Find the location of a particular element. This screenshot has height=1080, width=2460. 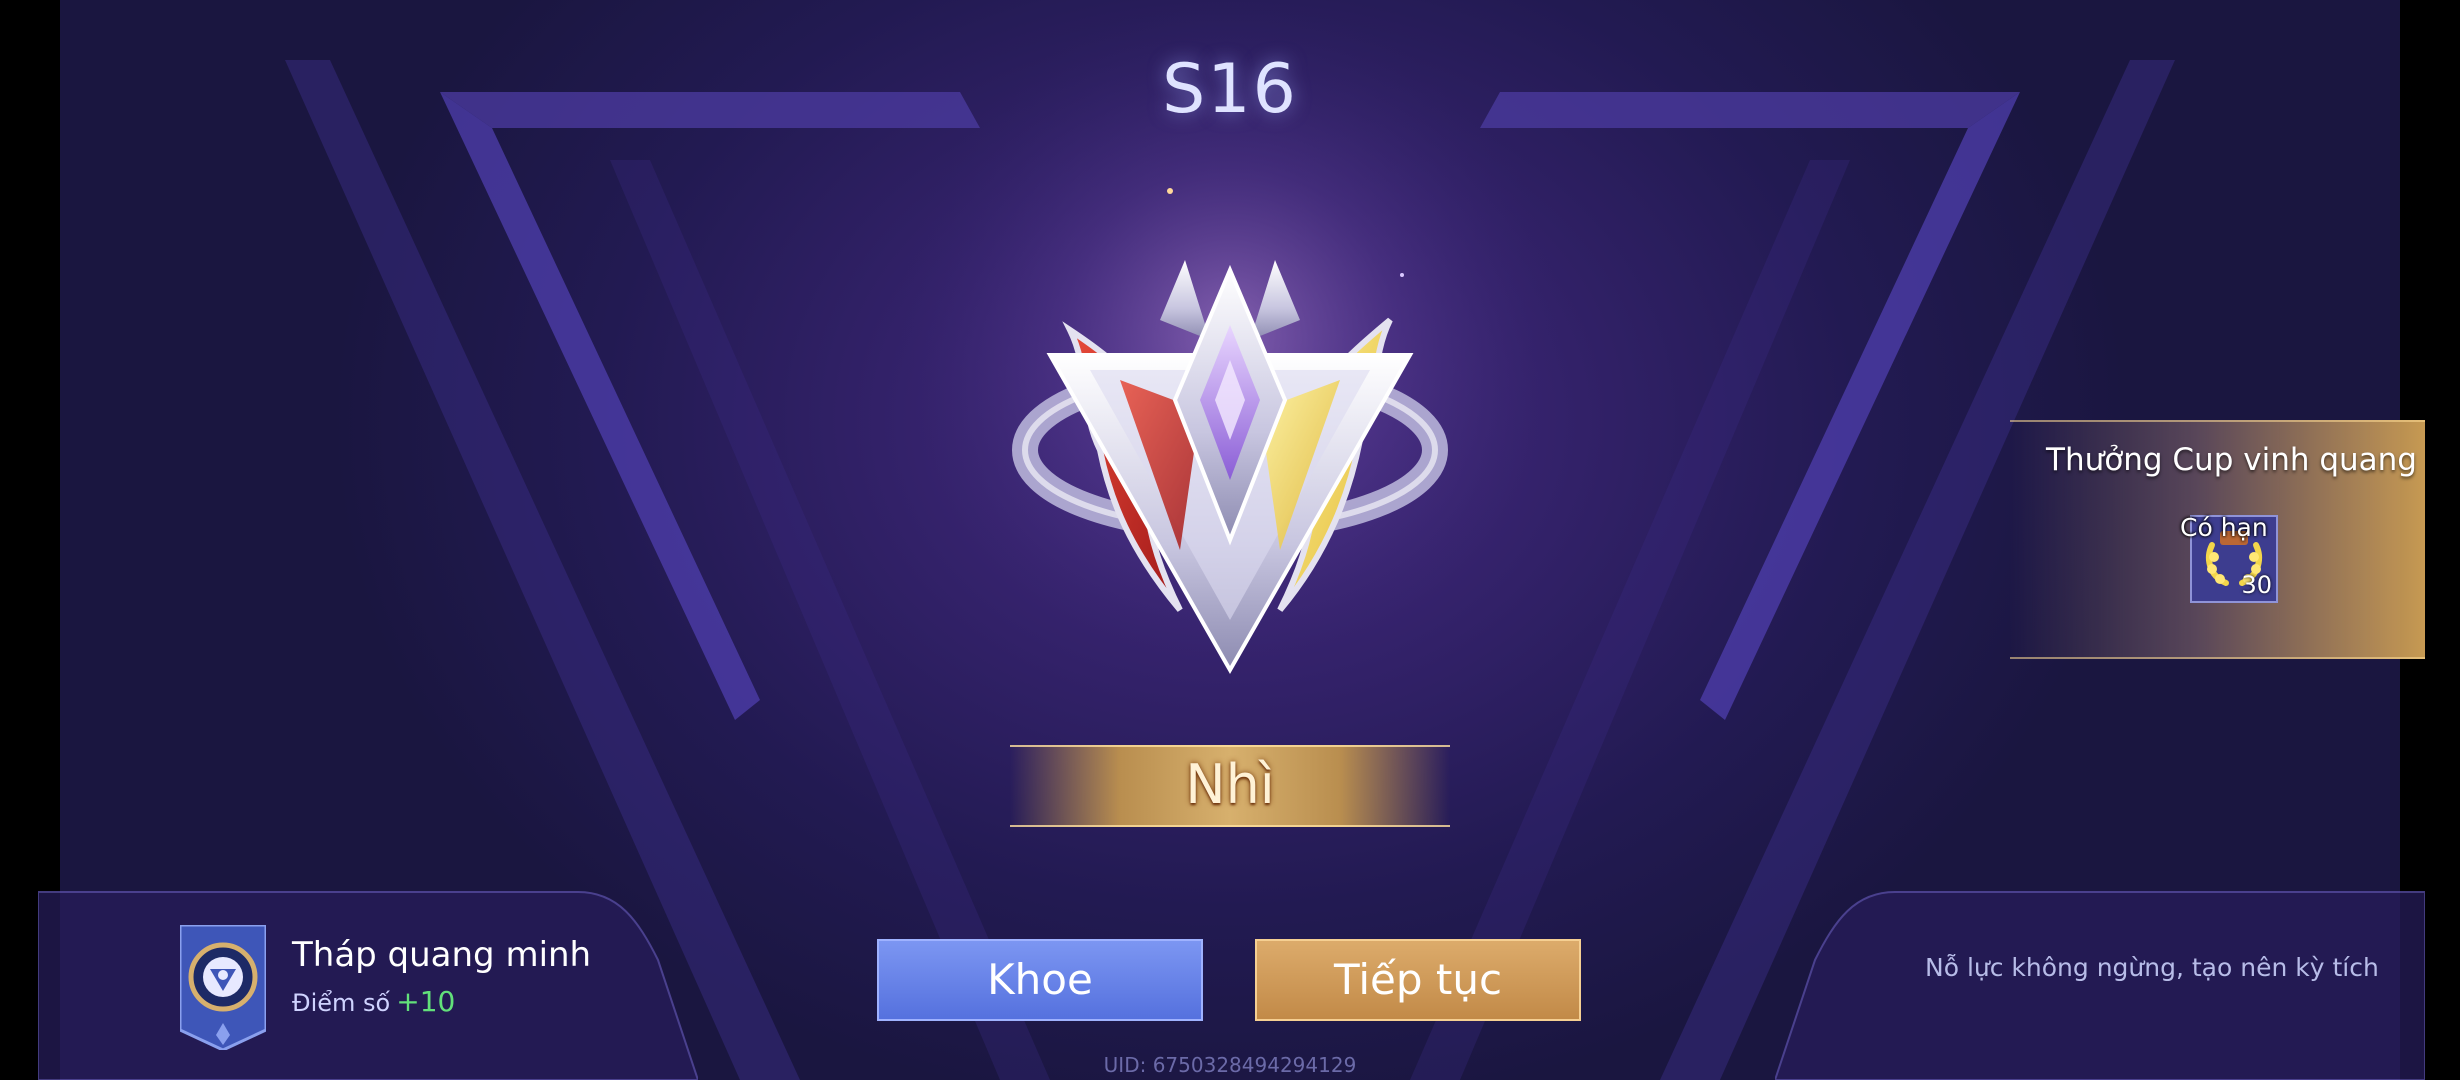

reward-panel: Thưởng Cup vinh quang Có hạn 30 is located at coordinates (2217, 539).